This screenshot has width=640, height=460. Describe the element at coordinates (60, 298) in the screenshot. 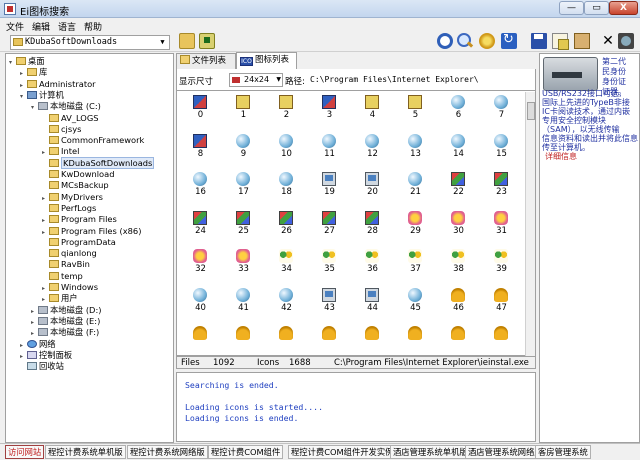

I see `tree-item: ▸ 用户` at that location.